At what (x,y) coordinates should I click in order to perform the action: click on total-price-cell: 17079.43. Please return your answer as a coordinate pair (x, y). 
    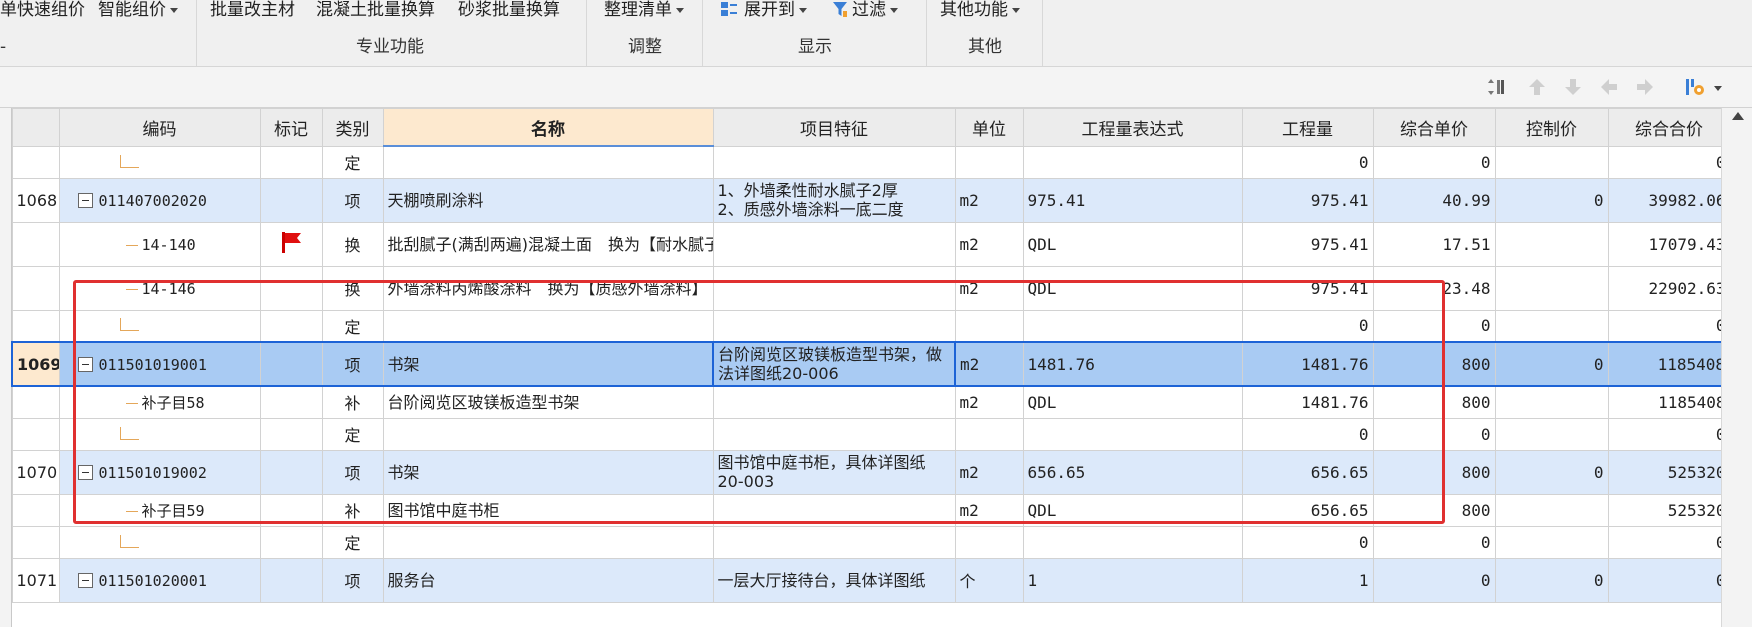
    Looking at the image, I should click on (1669, 244).